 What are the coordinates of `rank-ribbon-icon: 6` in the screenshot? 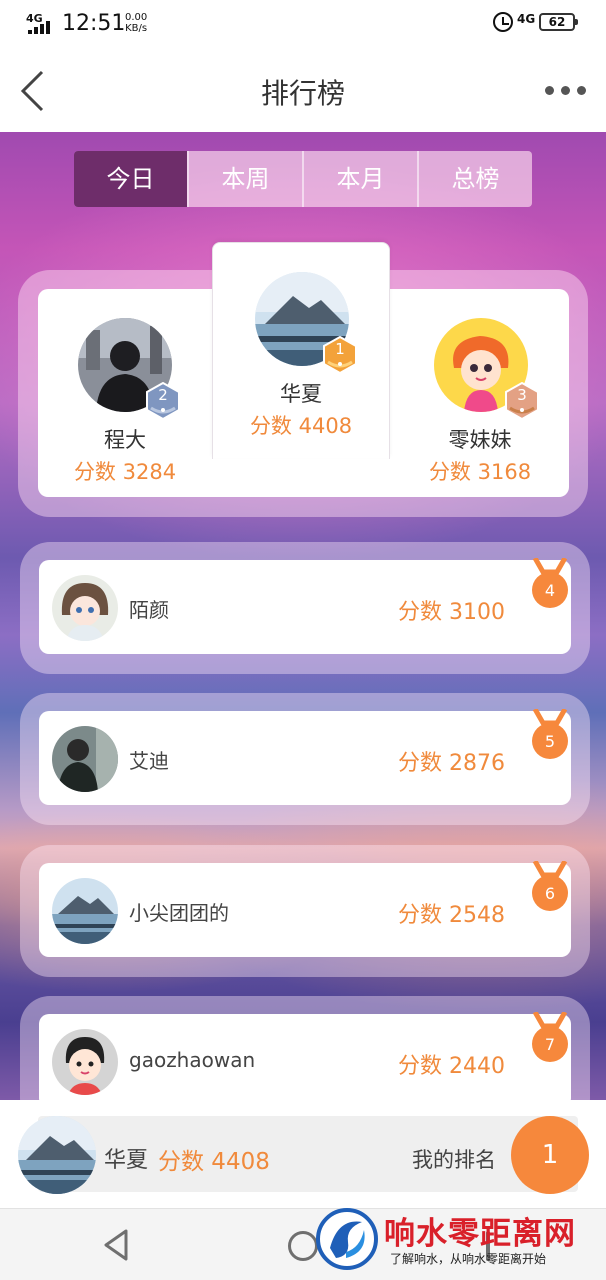 It's located at (550, 889).